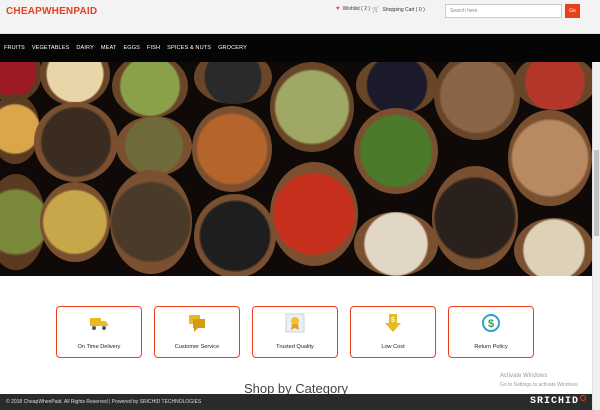 The height and width of the screenshot is (410, 600). I want to click on scroll-thumb, so click(596, 193).